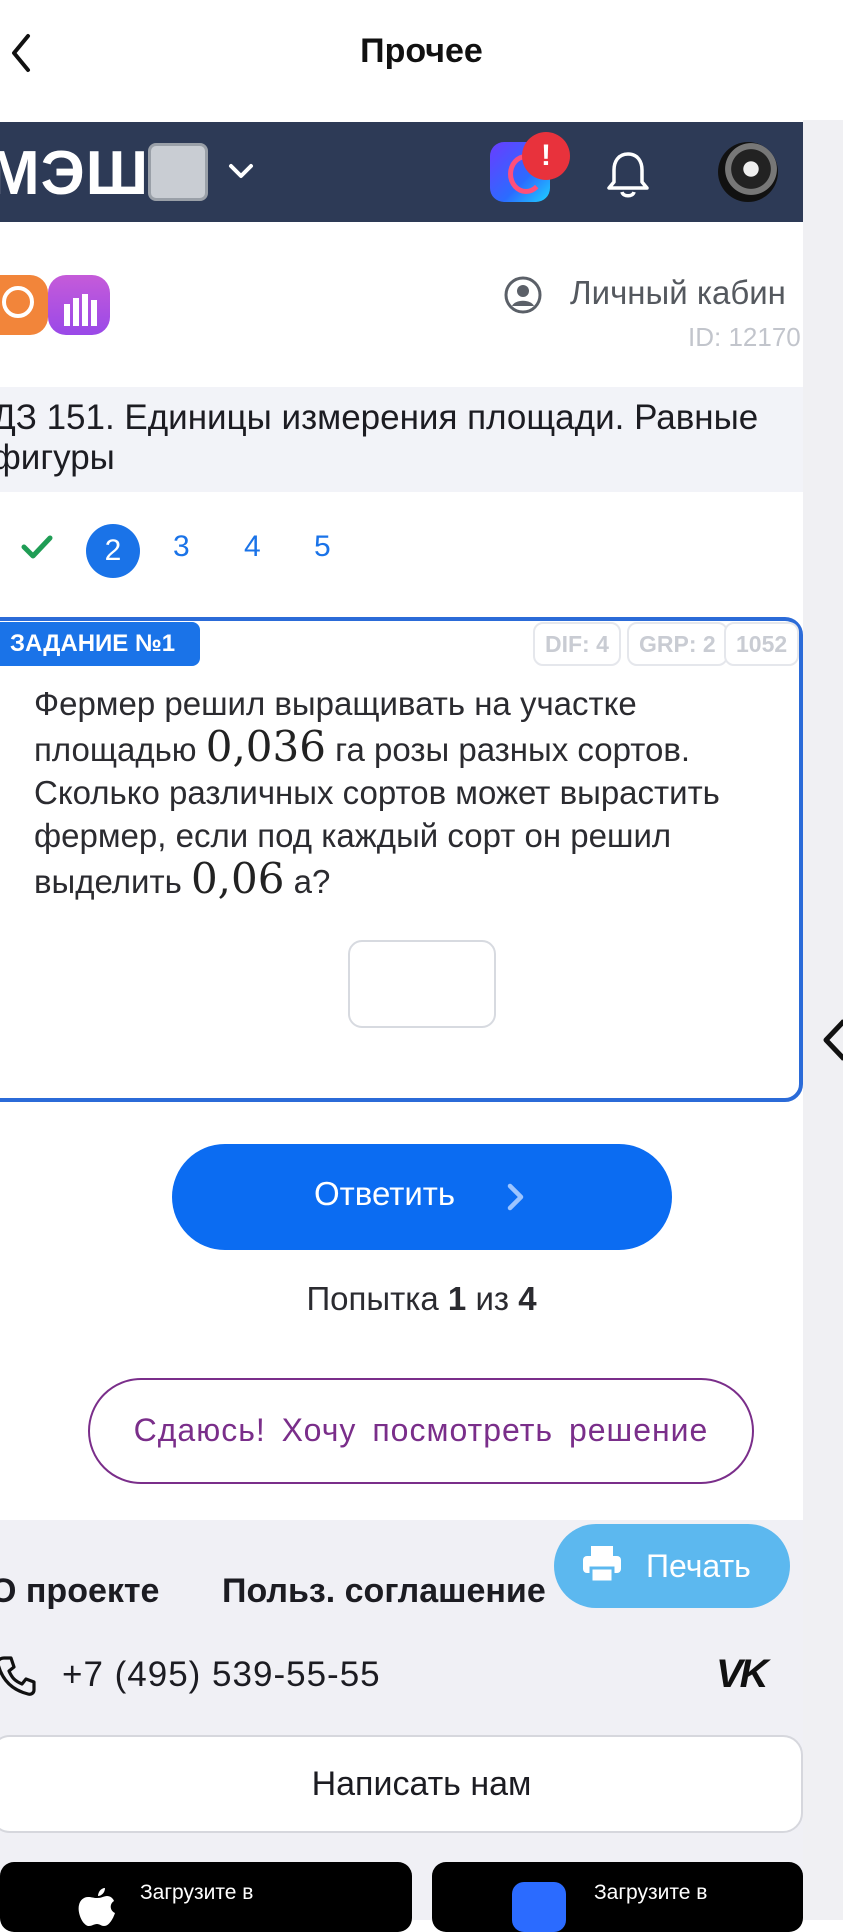 The width and height of the screenshot is (843, 1932). Describe the element at coordinates (241, 171) in the screenshot. I see `chevron-down-icon` at that location.